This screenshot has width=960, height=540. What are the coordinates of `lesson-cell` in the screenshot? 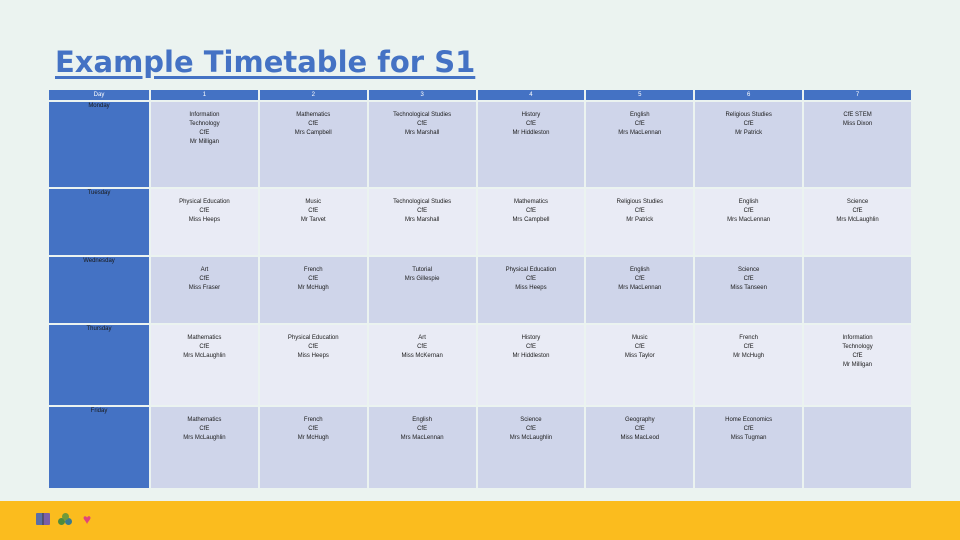 It's located at (857, 447).